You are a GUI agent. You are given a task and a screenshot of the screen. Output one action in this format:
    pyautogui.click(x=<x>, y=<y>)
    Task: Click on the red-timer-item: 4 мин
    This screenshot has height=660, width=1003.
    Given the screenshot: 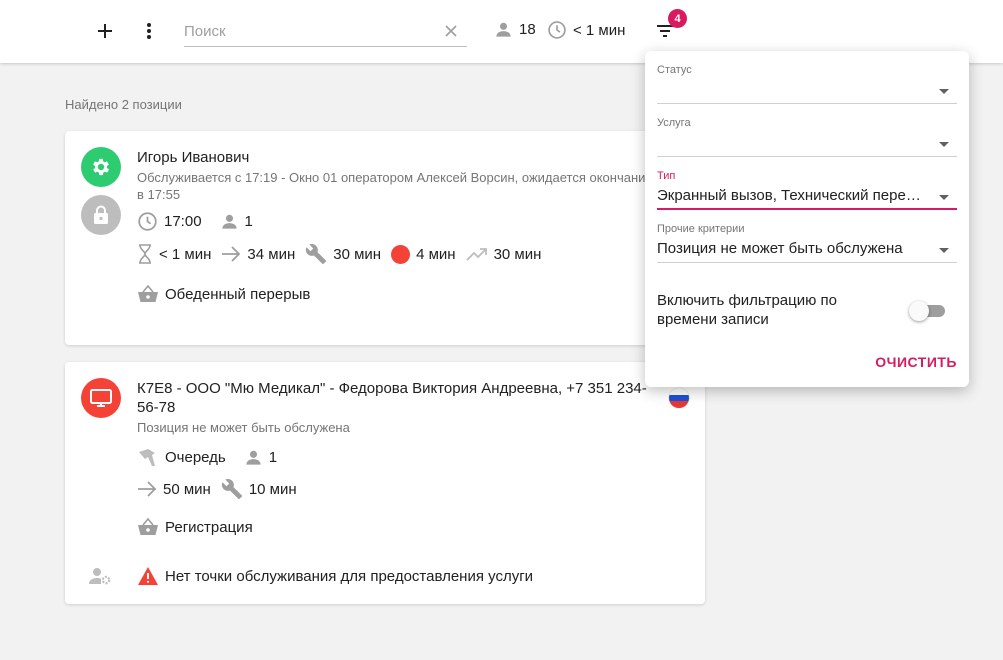 What is the action you would take?
    pyautogui.click(x=423, y=254)
    